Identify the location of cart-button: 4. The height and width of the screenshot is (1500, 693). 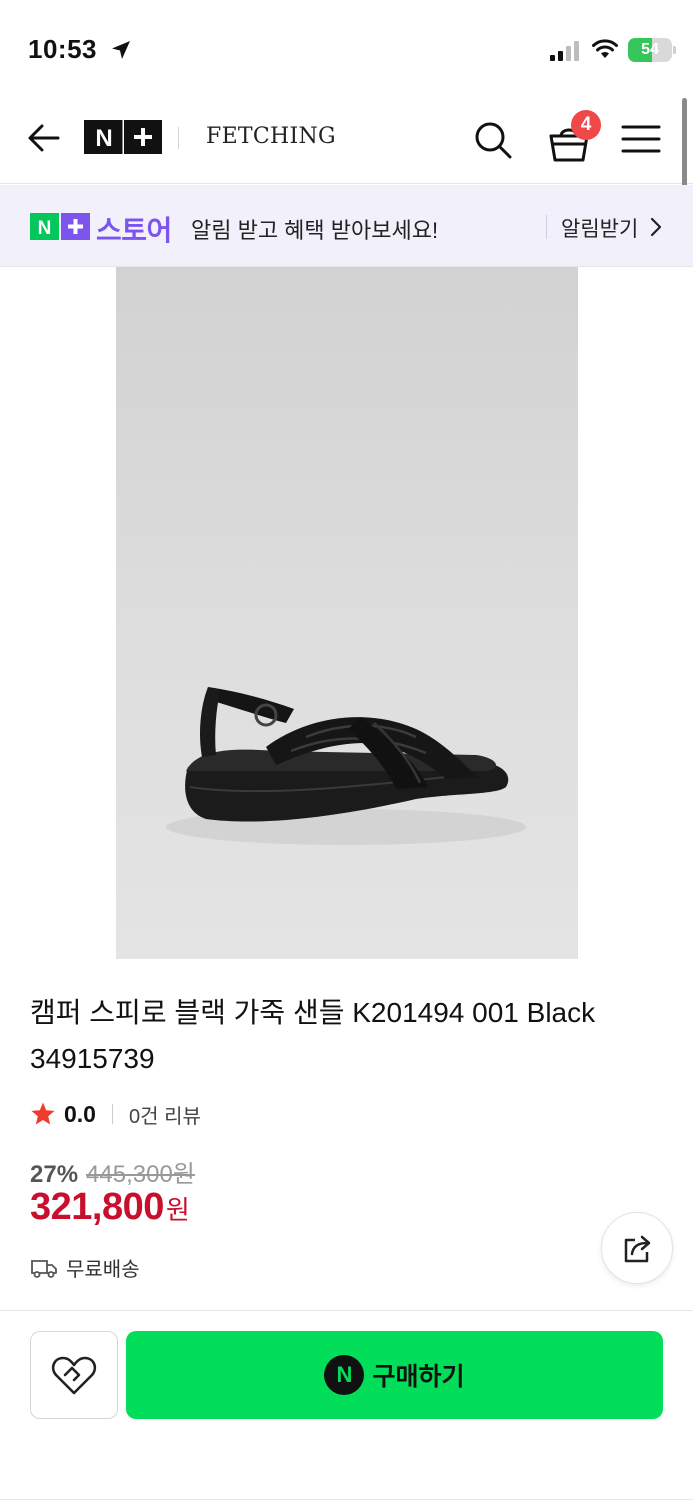
(575, 137).